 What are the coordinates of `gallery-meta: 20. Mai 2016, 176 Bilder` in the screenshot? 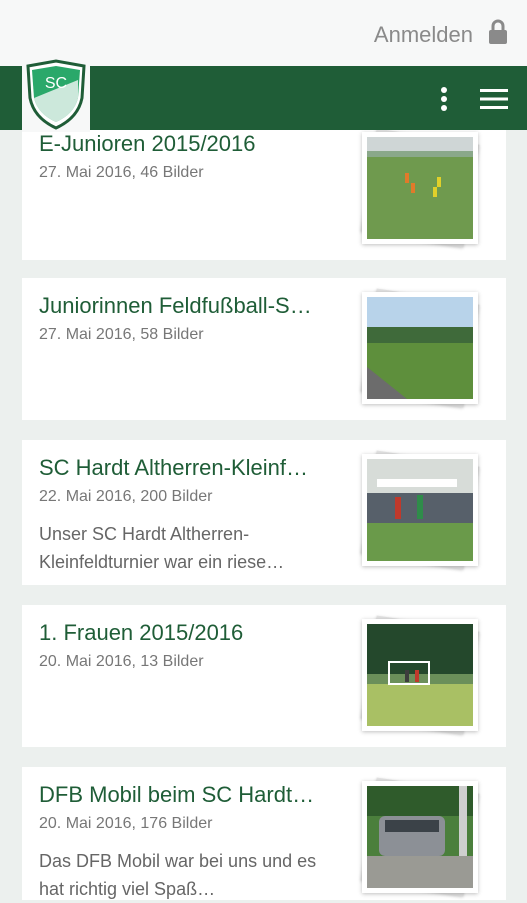 It's located at (126, 823).